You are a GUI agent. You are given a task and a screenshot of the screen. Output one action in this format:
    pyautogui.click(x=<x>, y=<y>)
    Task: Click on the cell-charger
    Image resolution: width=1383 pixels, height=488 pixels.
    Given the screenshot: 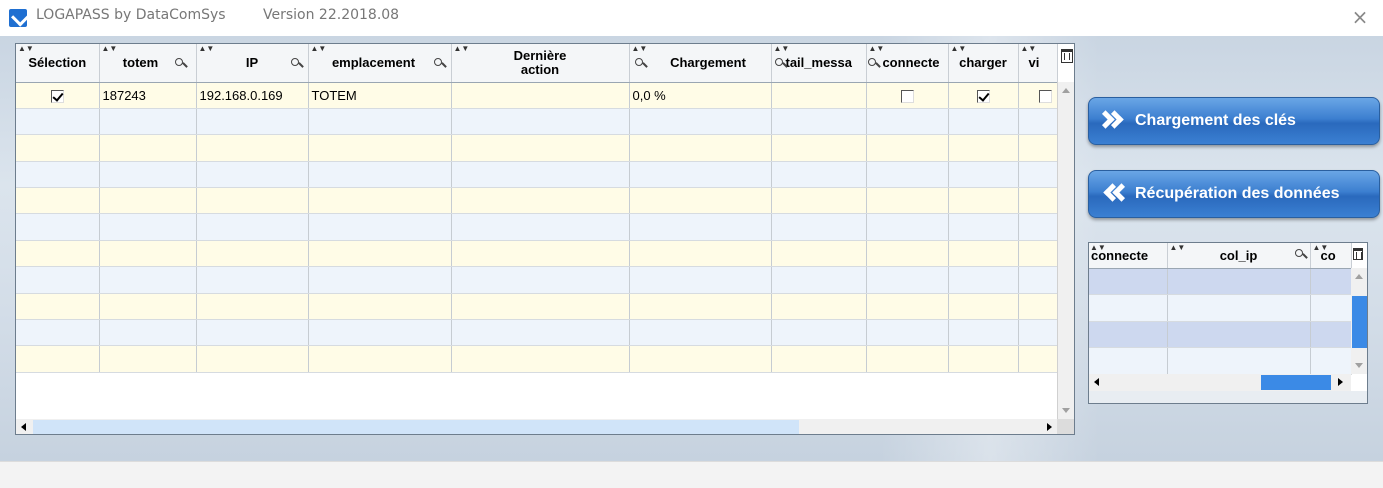 What is the action you would take?
    pyautogui.click(x=983, y=95)
    